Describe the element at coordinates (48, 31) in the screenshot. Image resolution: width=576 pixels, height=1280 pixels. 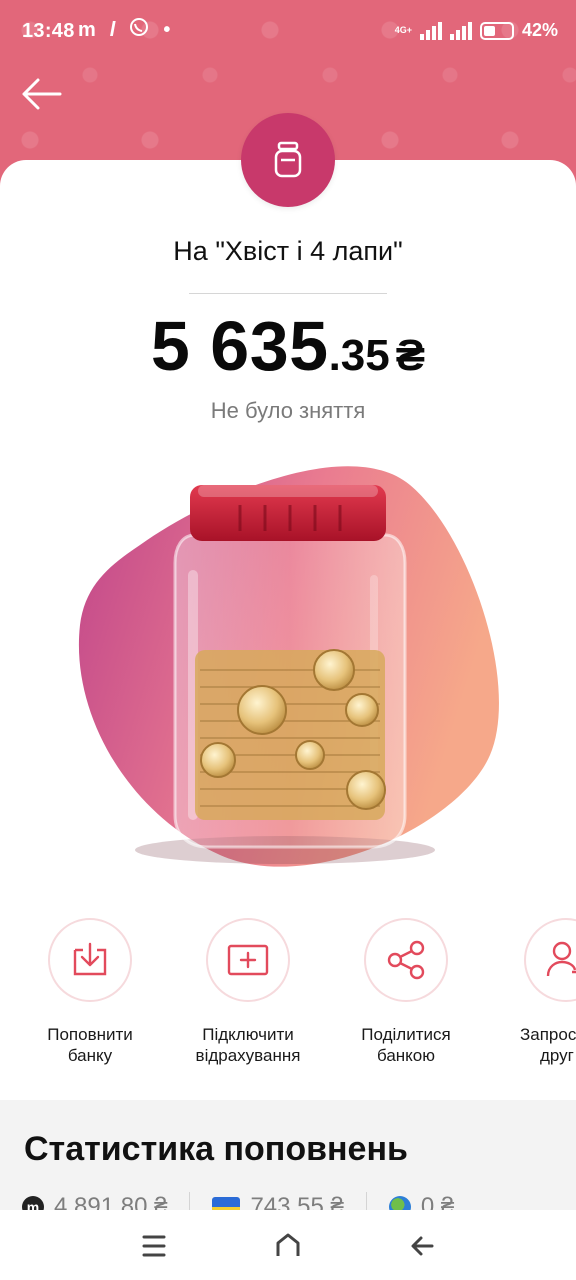
I see `status-time: 13:48` at that location.